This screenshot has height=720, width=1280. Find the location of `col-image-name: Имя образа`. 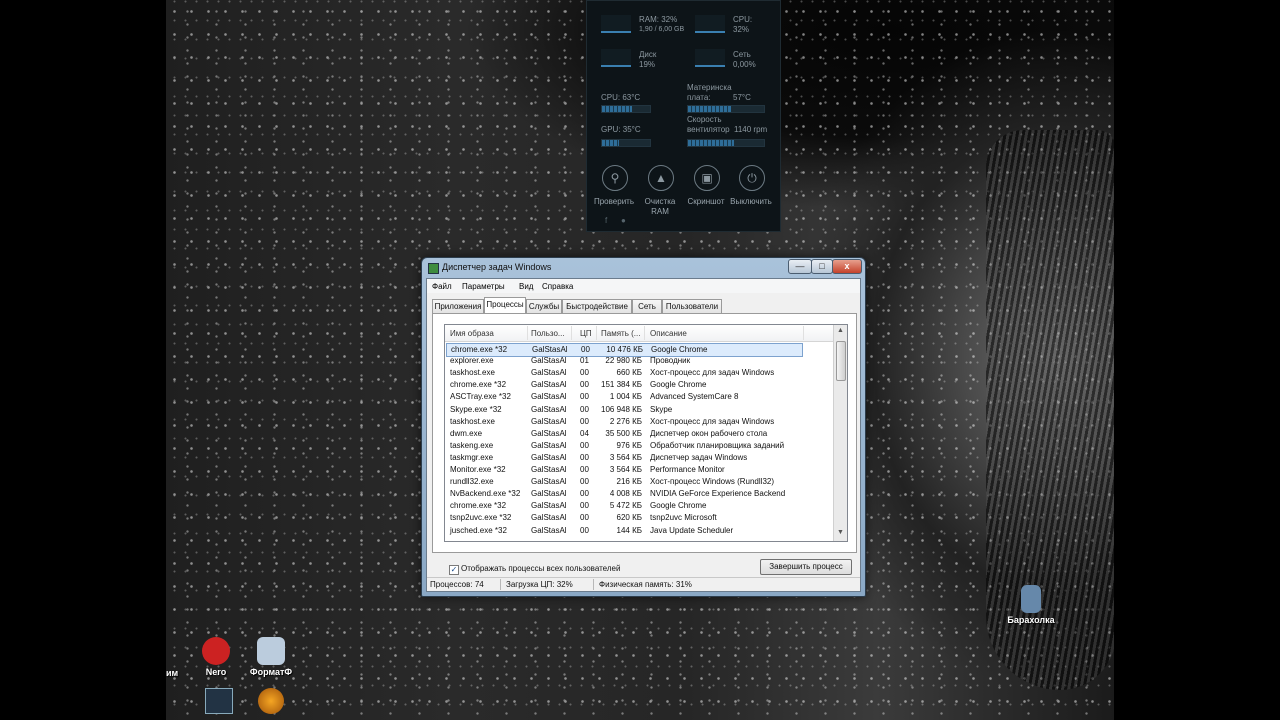

col-image-name: Имя образа is located at coordinates (472, 333).